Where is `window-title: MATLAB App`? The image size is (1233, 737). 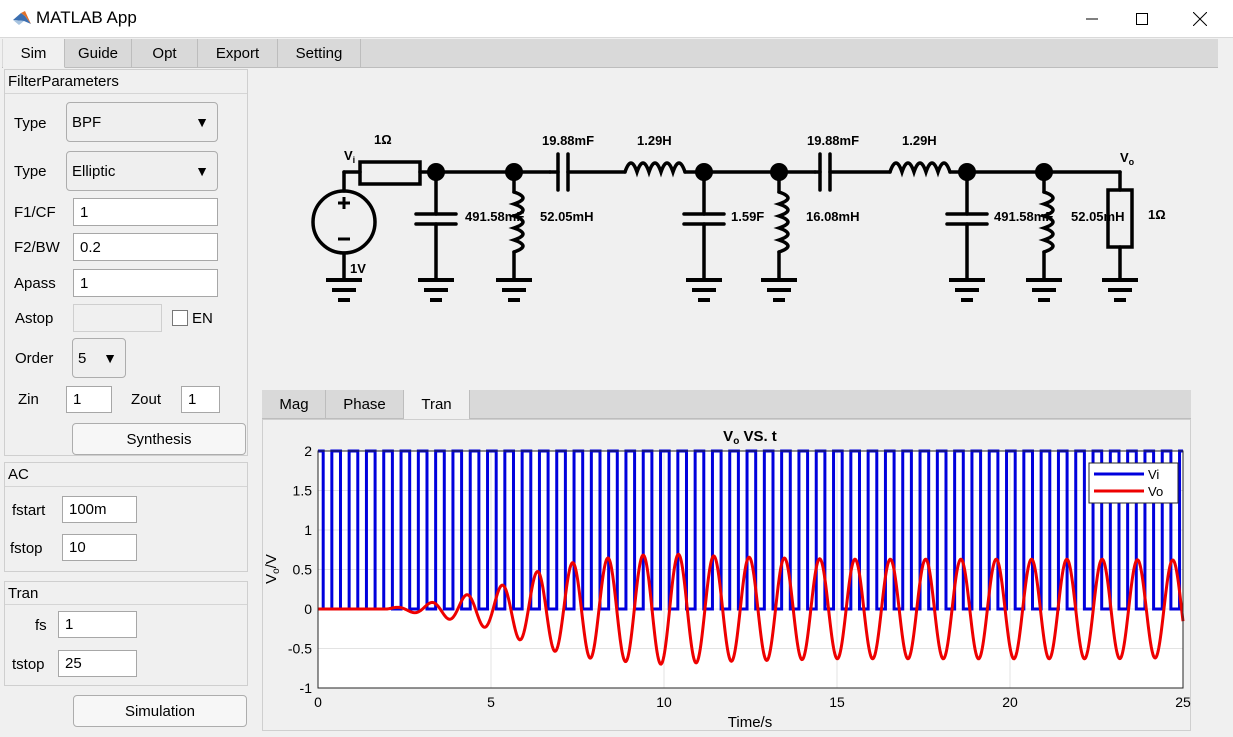 window-title: MATLAB App is located at coordinates (86, 17).